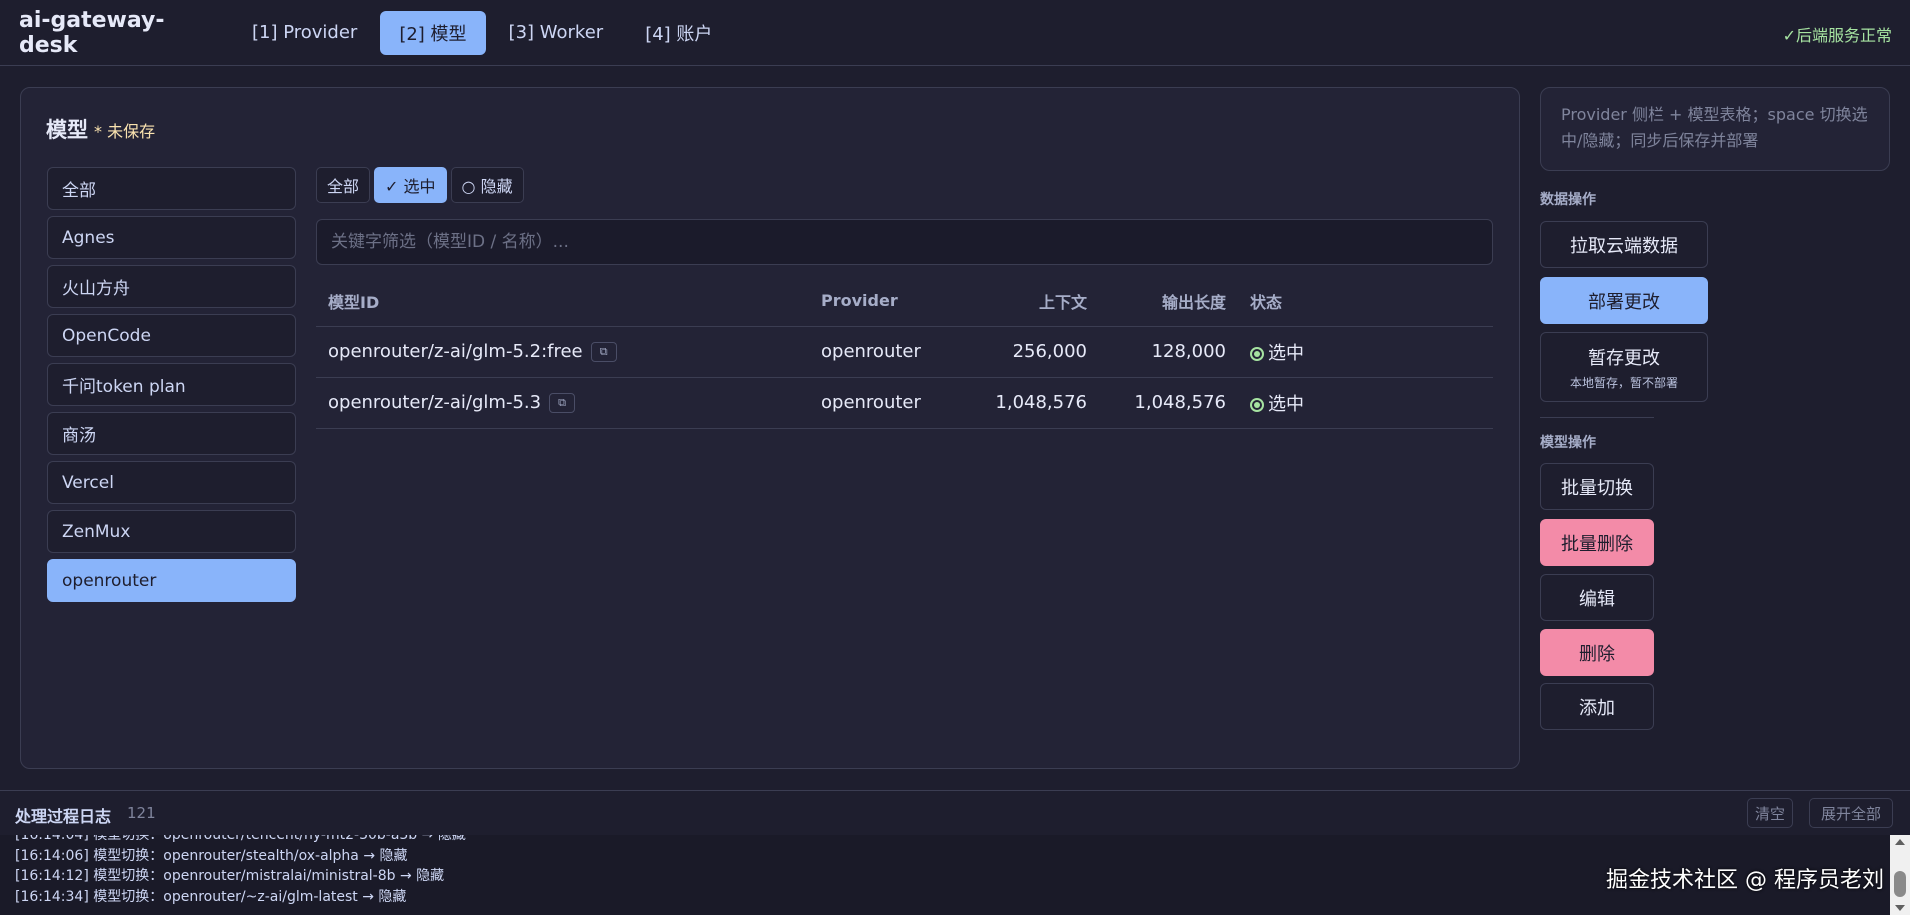 The image size is (1910, 915). What do you see at coordinates (125, 131) in the screenshot?
I see `unsaved-badge: * 未保存` at bounding box center [125, 131].